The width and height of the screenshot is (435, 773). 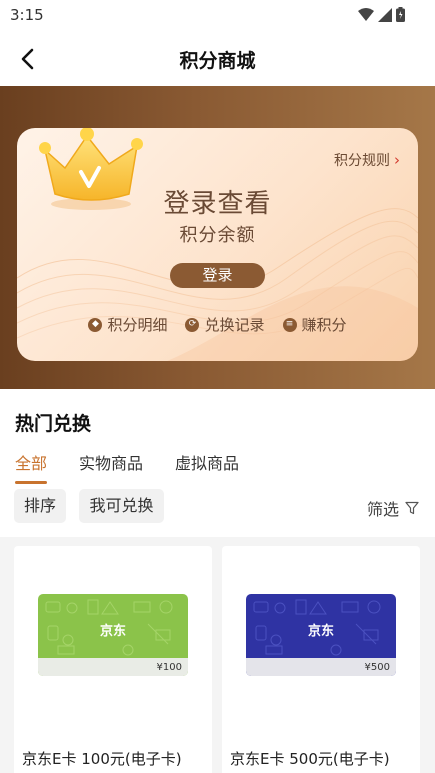 I want to click on quick-links: ◆ 积分明细 ⟳ 兑换记录 ≡ 赚积分, so click(x=217, y=324).